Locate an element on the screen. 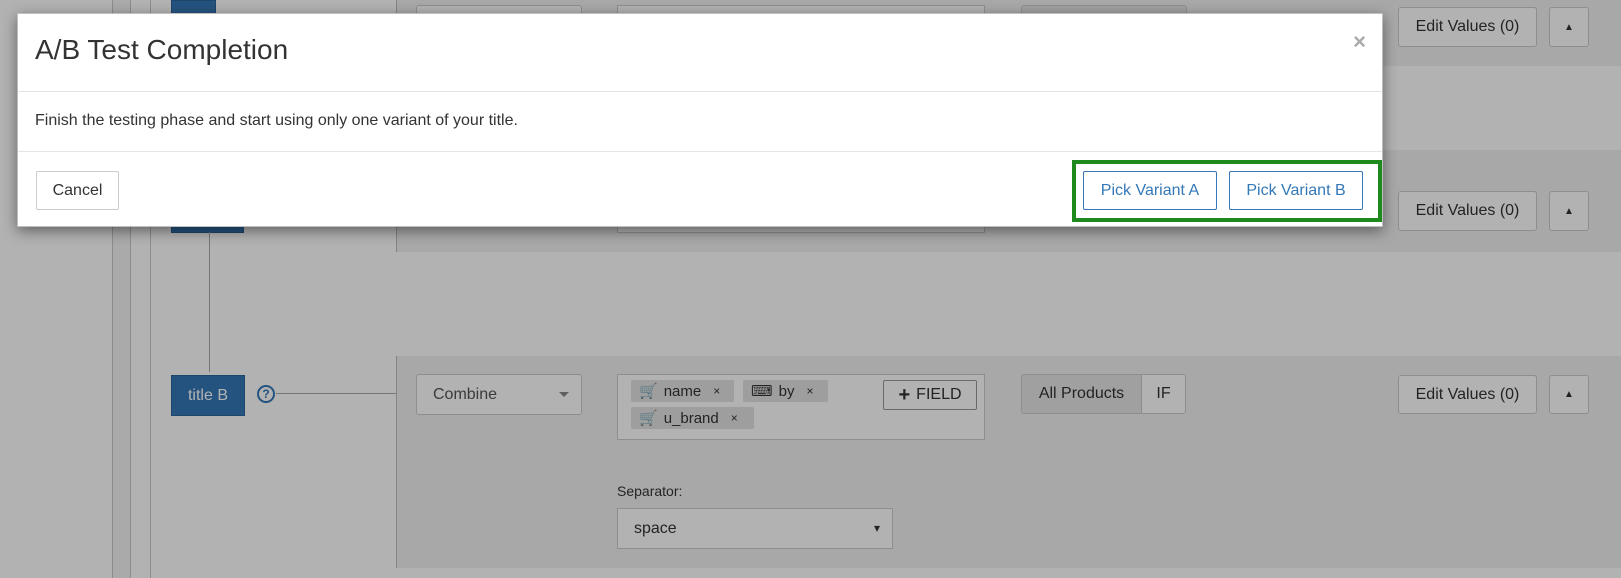 Image resolution: width=1621 pixels, height=578 pixels. pick-variant-a-button: Pick Variant A is located at coordinates (1150, 190).